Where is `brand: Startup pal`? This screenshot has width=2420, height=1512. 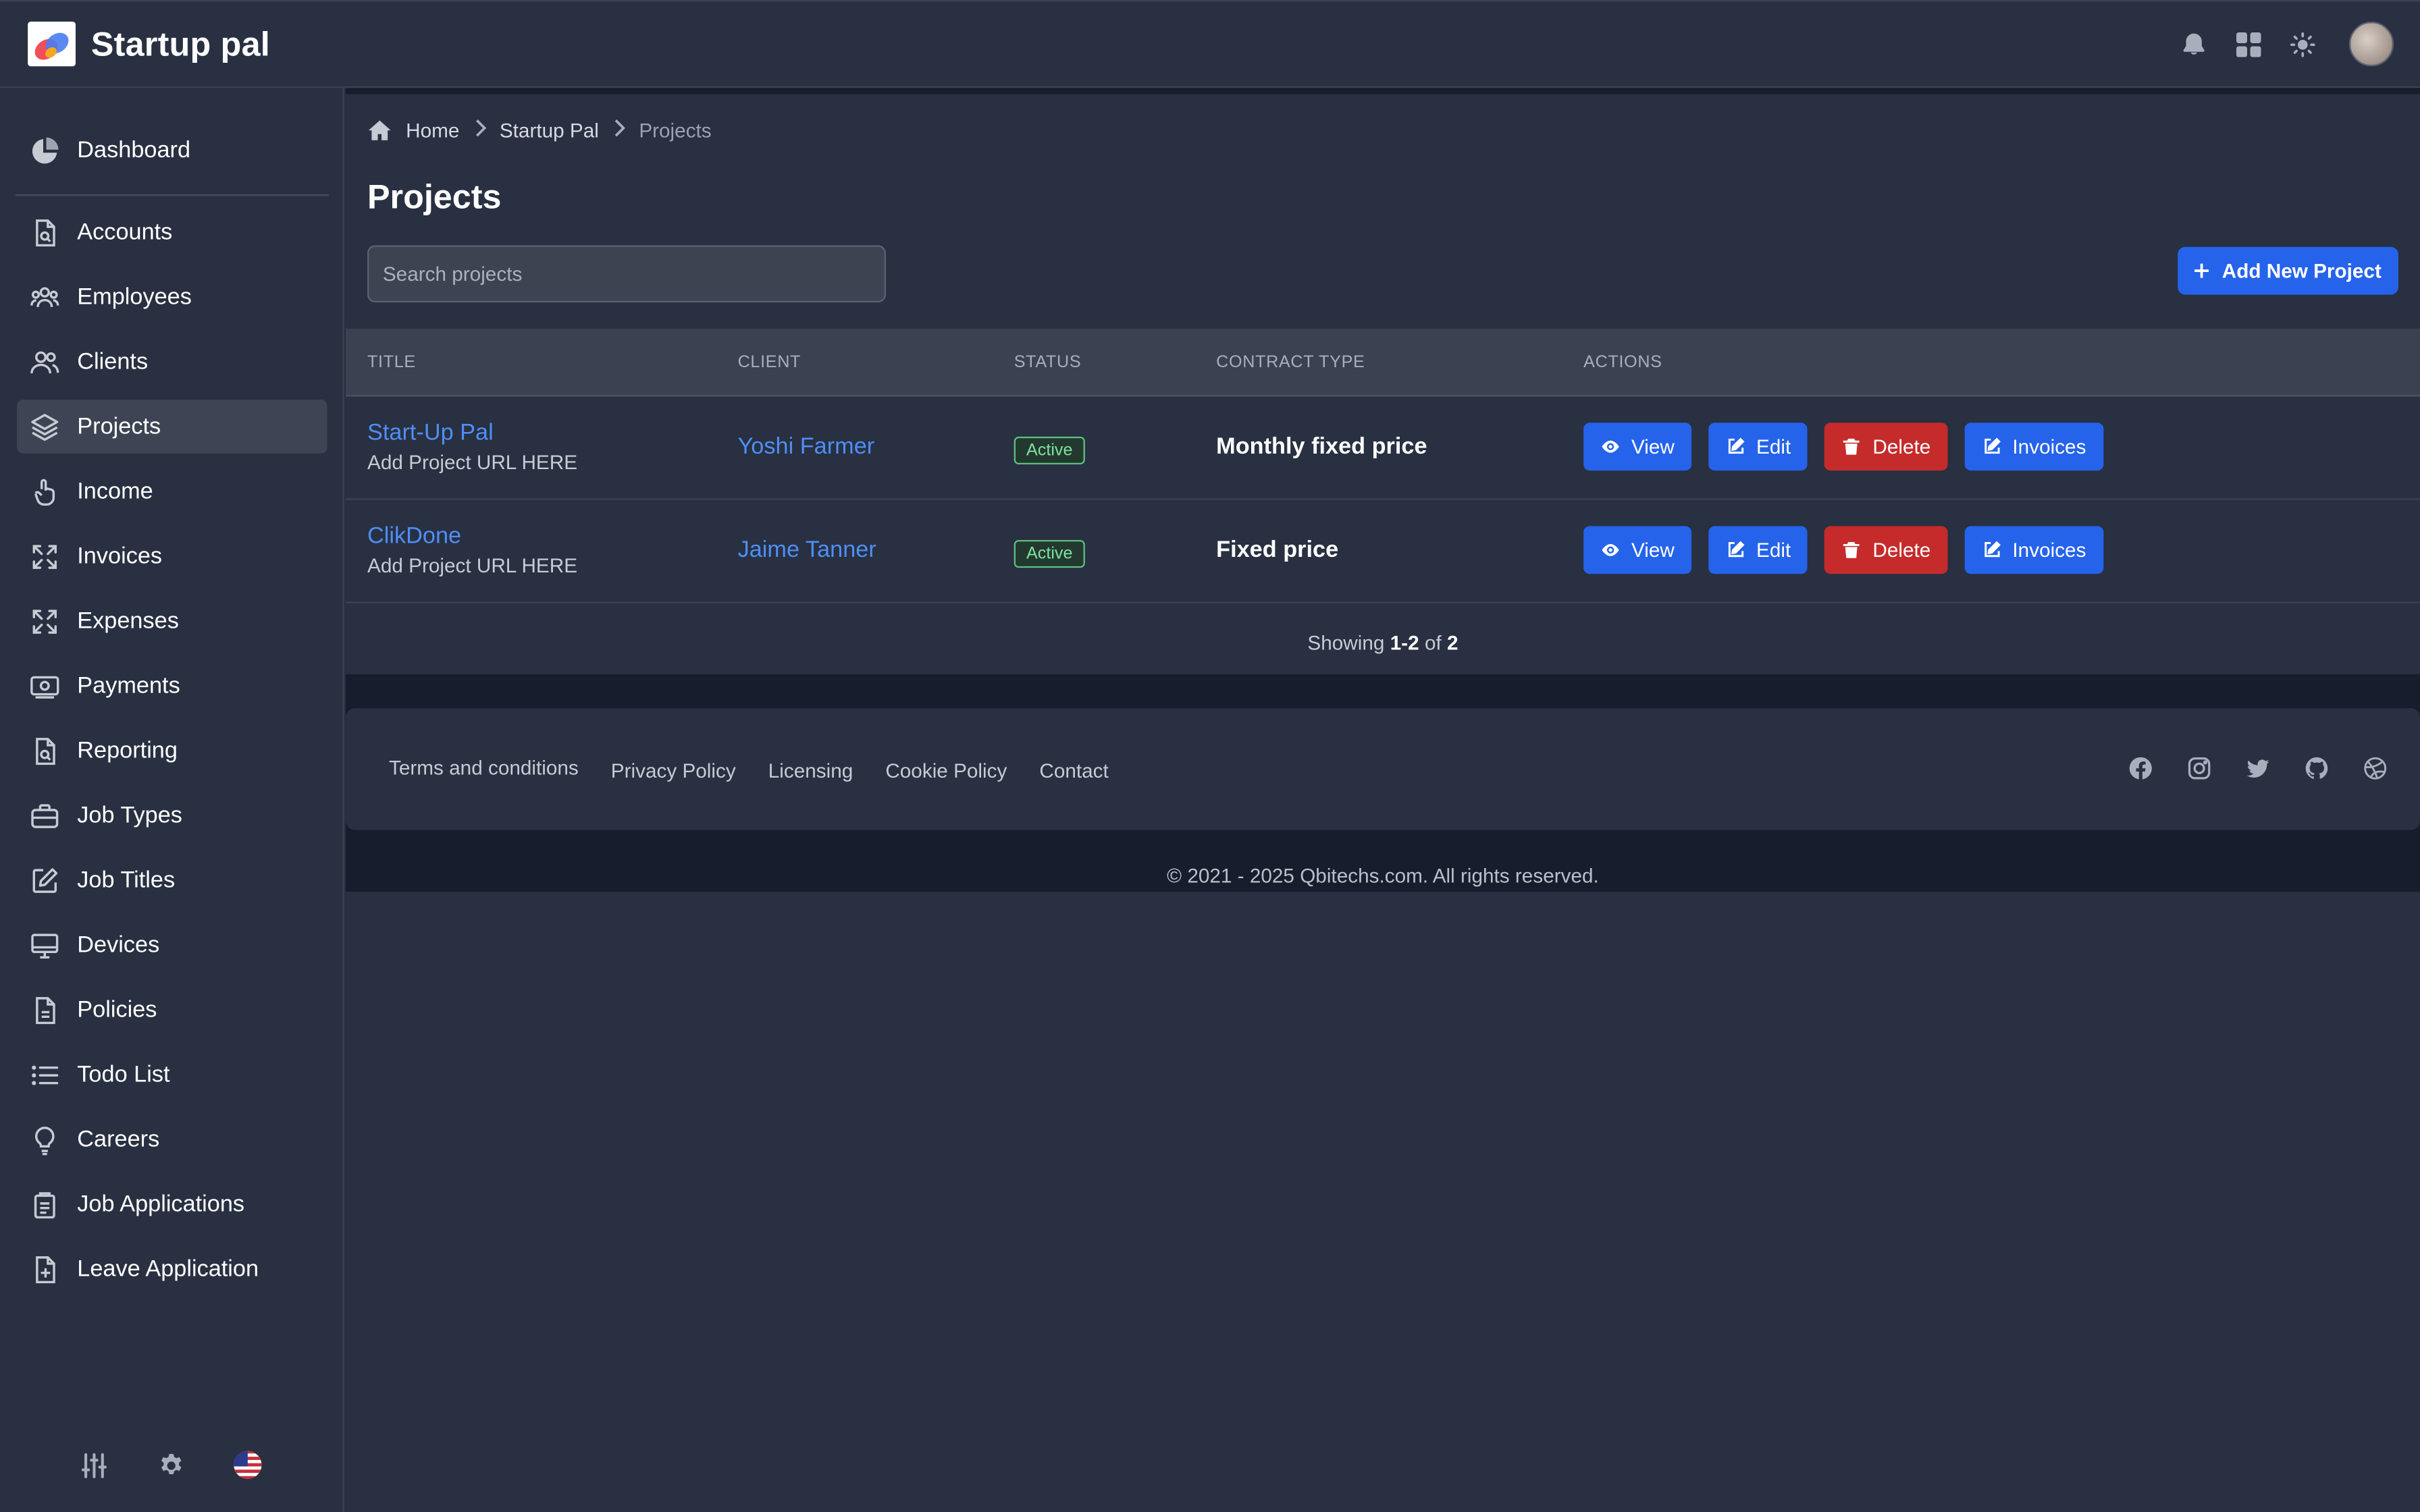 brand: Startup pal is located at coordinates (149, 44).